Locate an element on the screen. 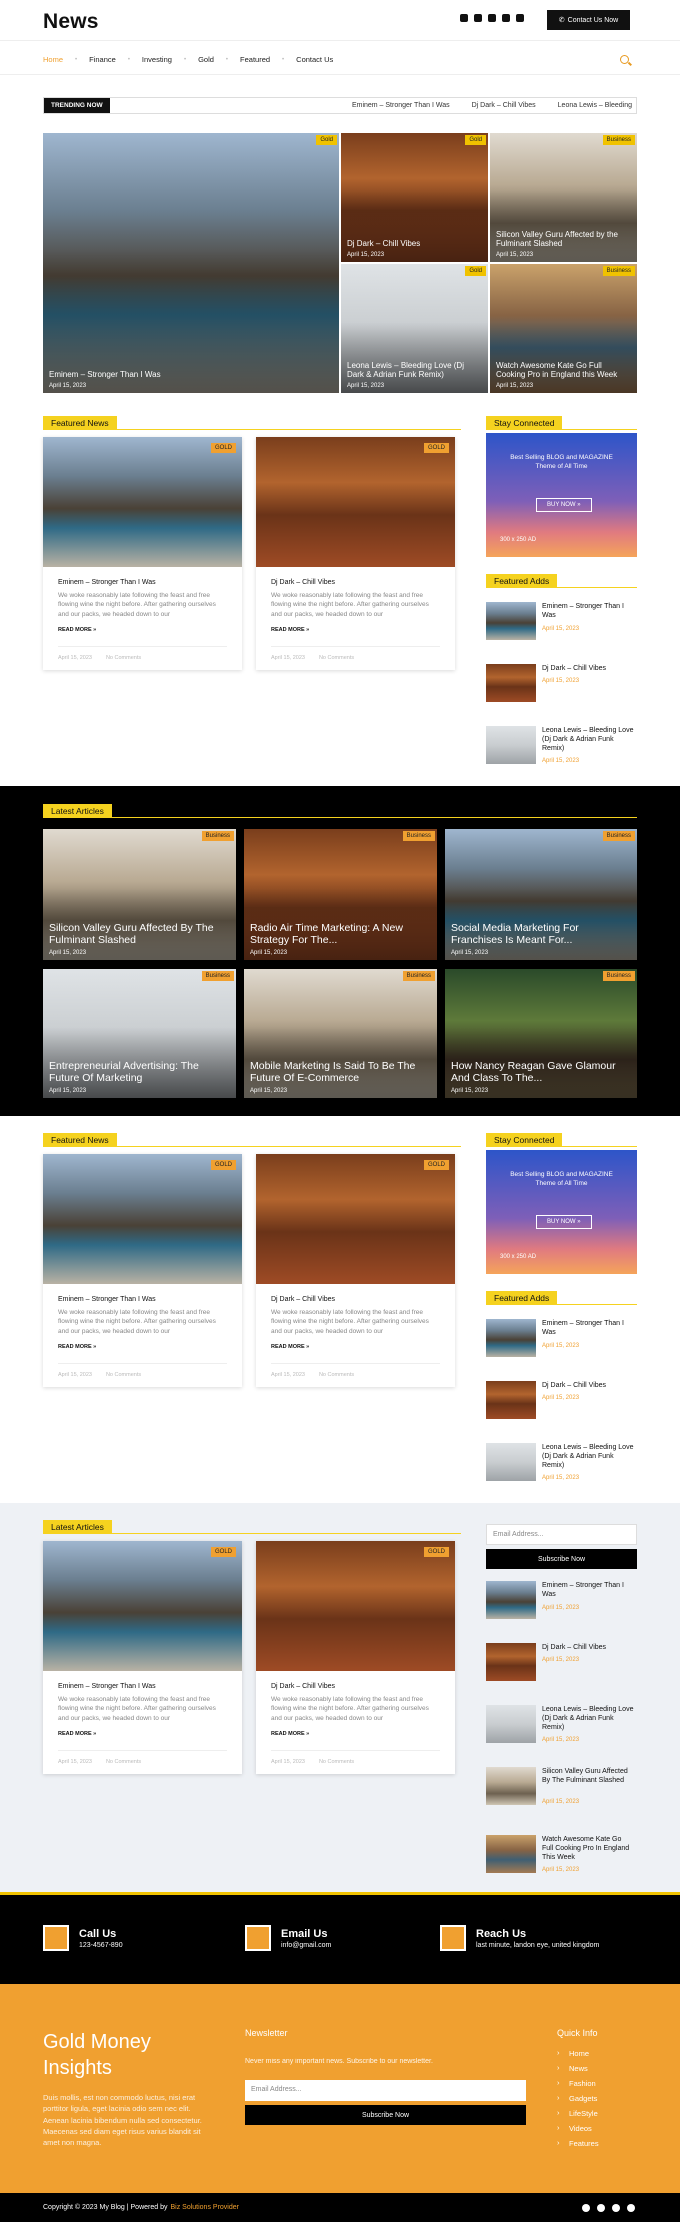 This screenshot has height=2222, width=680. linkedin-icon is located at coordinates (506, 18).